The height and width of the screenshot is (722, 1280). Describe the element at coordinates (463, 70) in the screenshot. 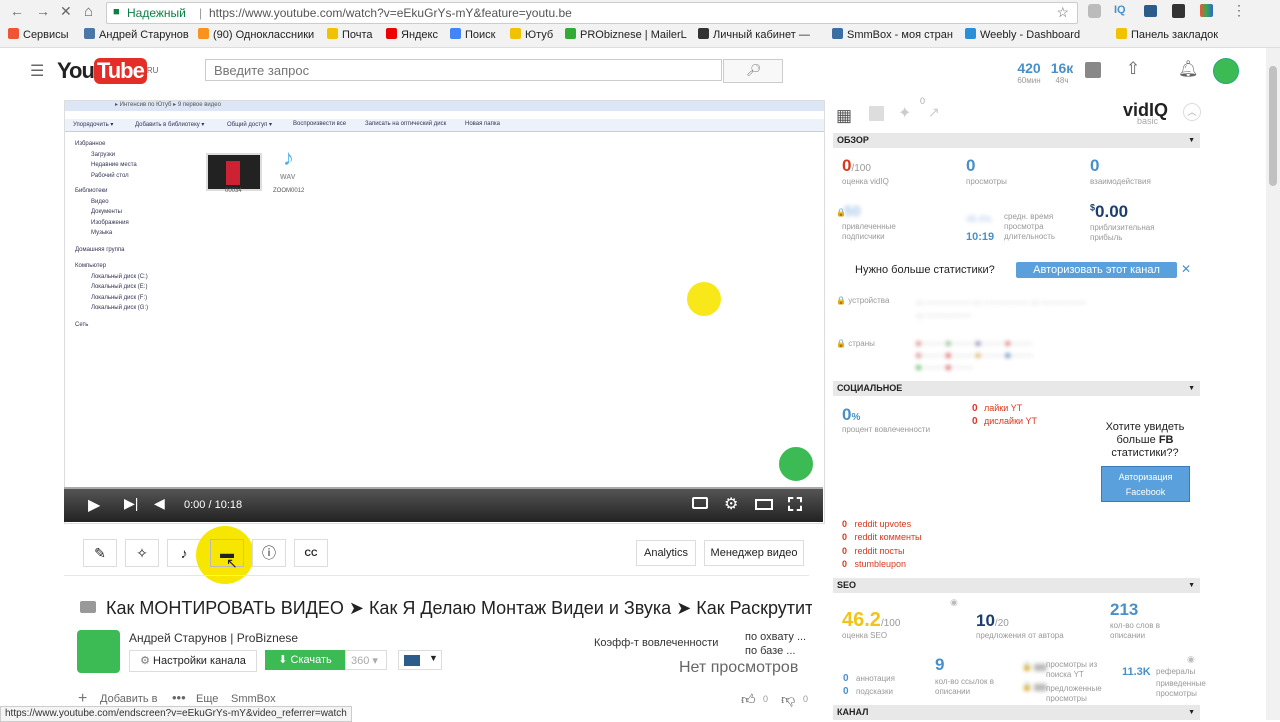

I see `search-input` at that location.